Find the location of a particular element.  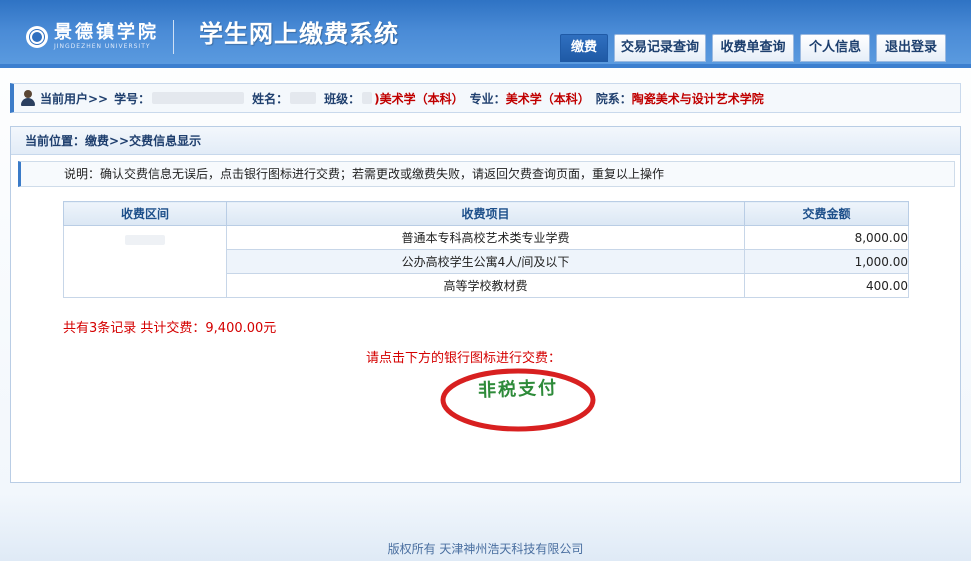

fee-item: 公办高校学生公寓4人/间及以下 is located at coordinates (485, 261).